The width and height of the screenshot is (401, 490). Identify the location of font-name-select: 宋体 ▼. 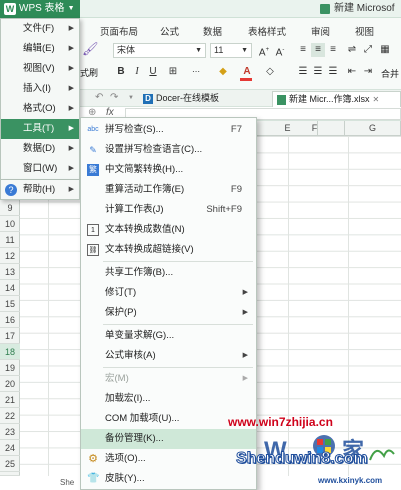
(159, 50).